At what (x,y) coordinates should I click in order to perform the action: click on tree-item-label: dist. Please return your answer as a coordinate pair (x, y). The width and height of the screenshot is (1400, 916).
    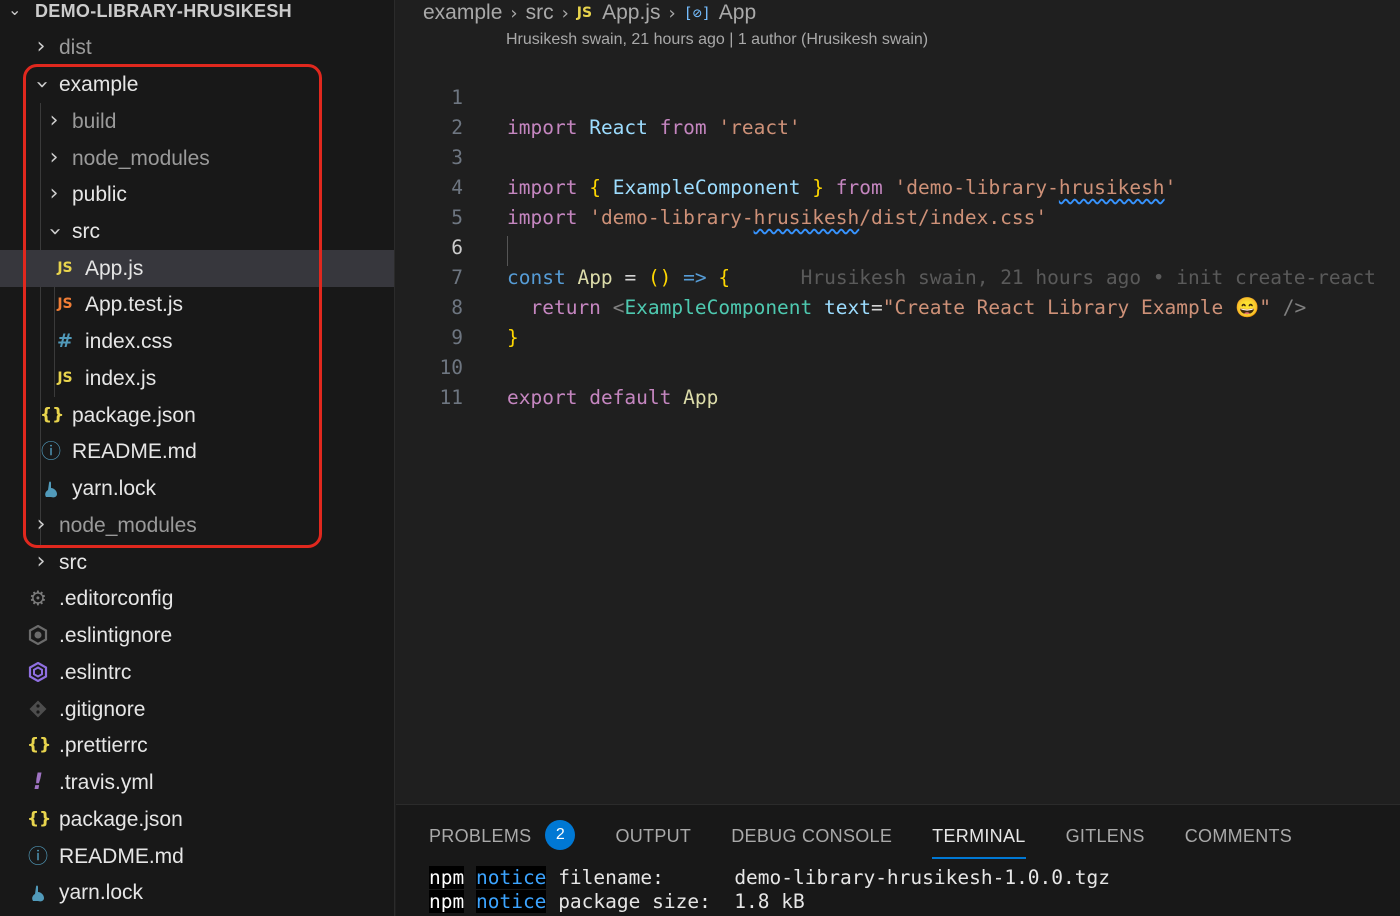
    Looking at the image, I should click on (75, 47).